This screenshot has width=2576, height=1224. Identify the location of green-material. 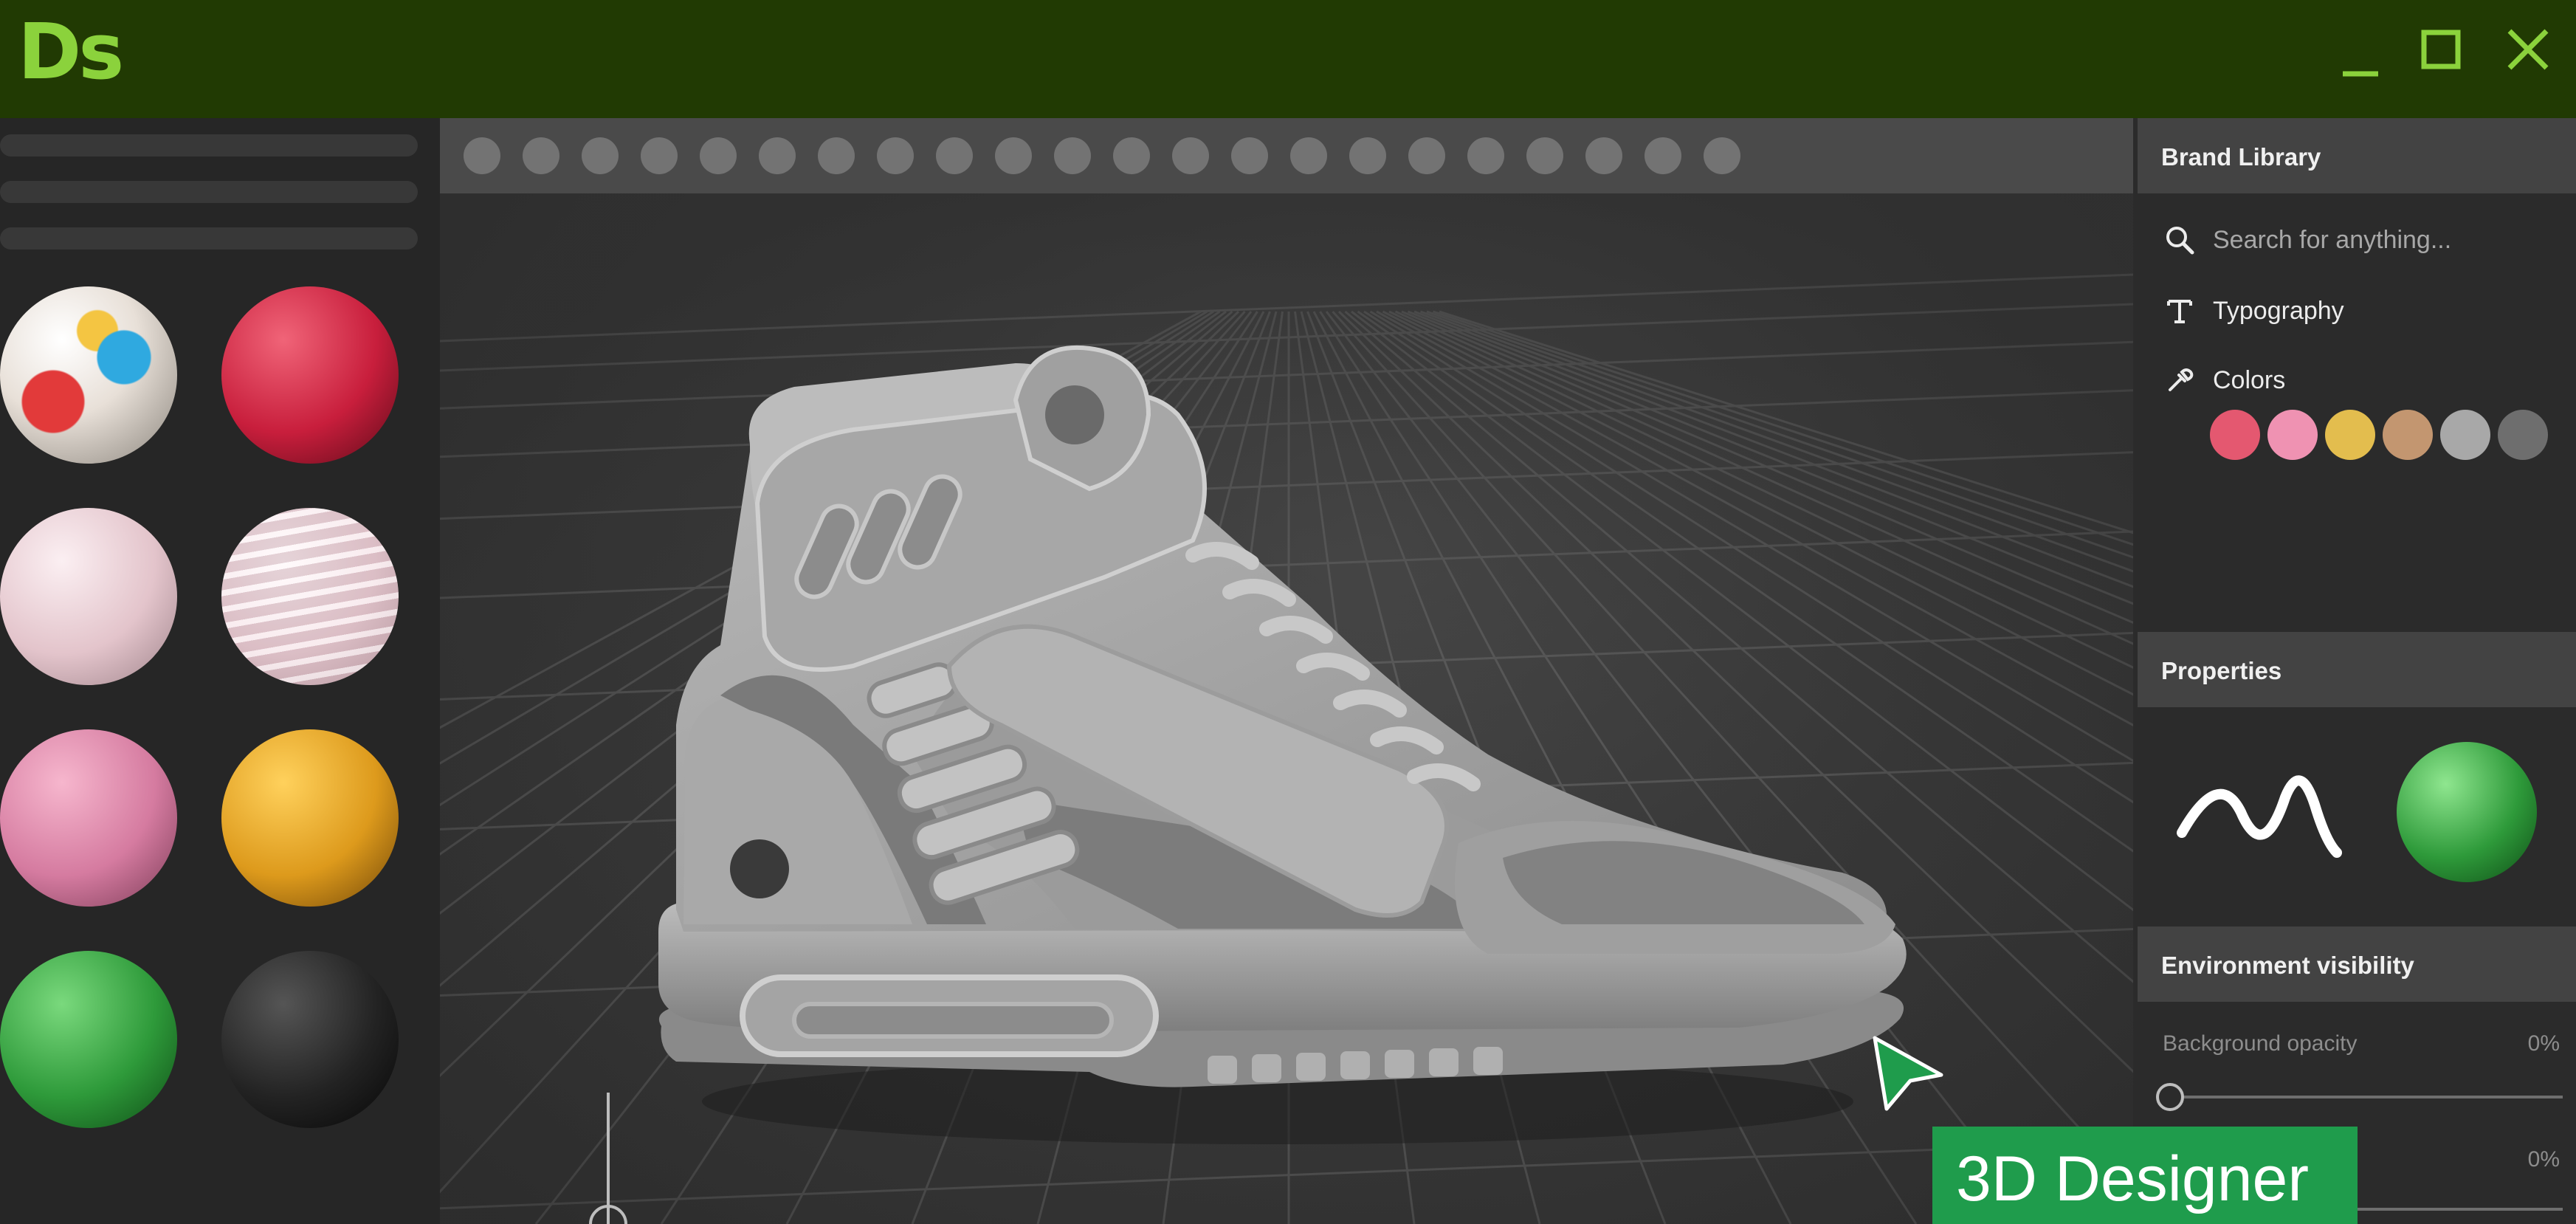
(89, 1039).